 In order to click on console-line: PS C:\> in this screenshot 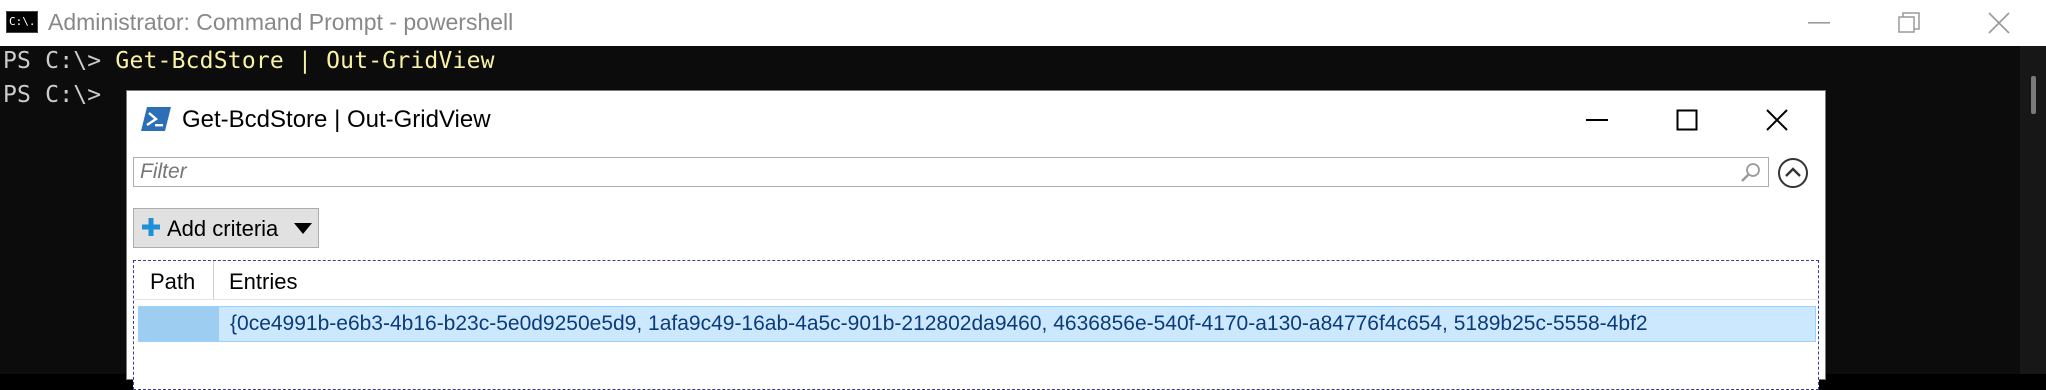, I will do `click(59, 95)`.